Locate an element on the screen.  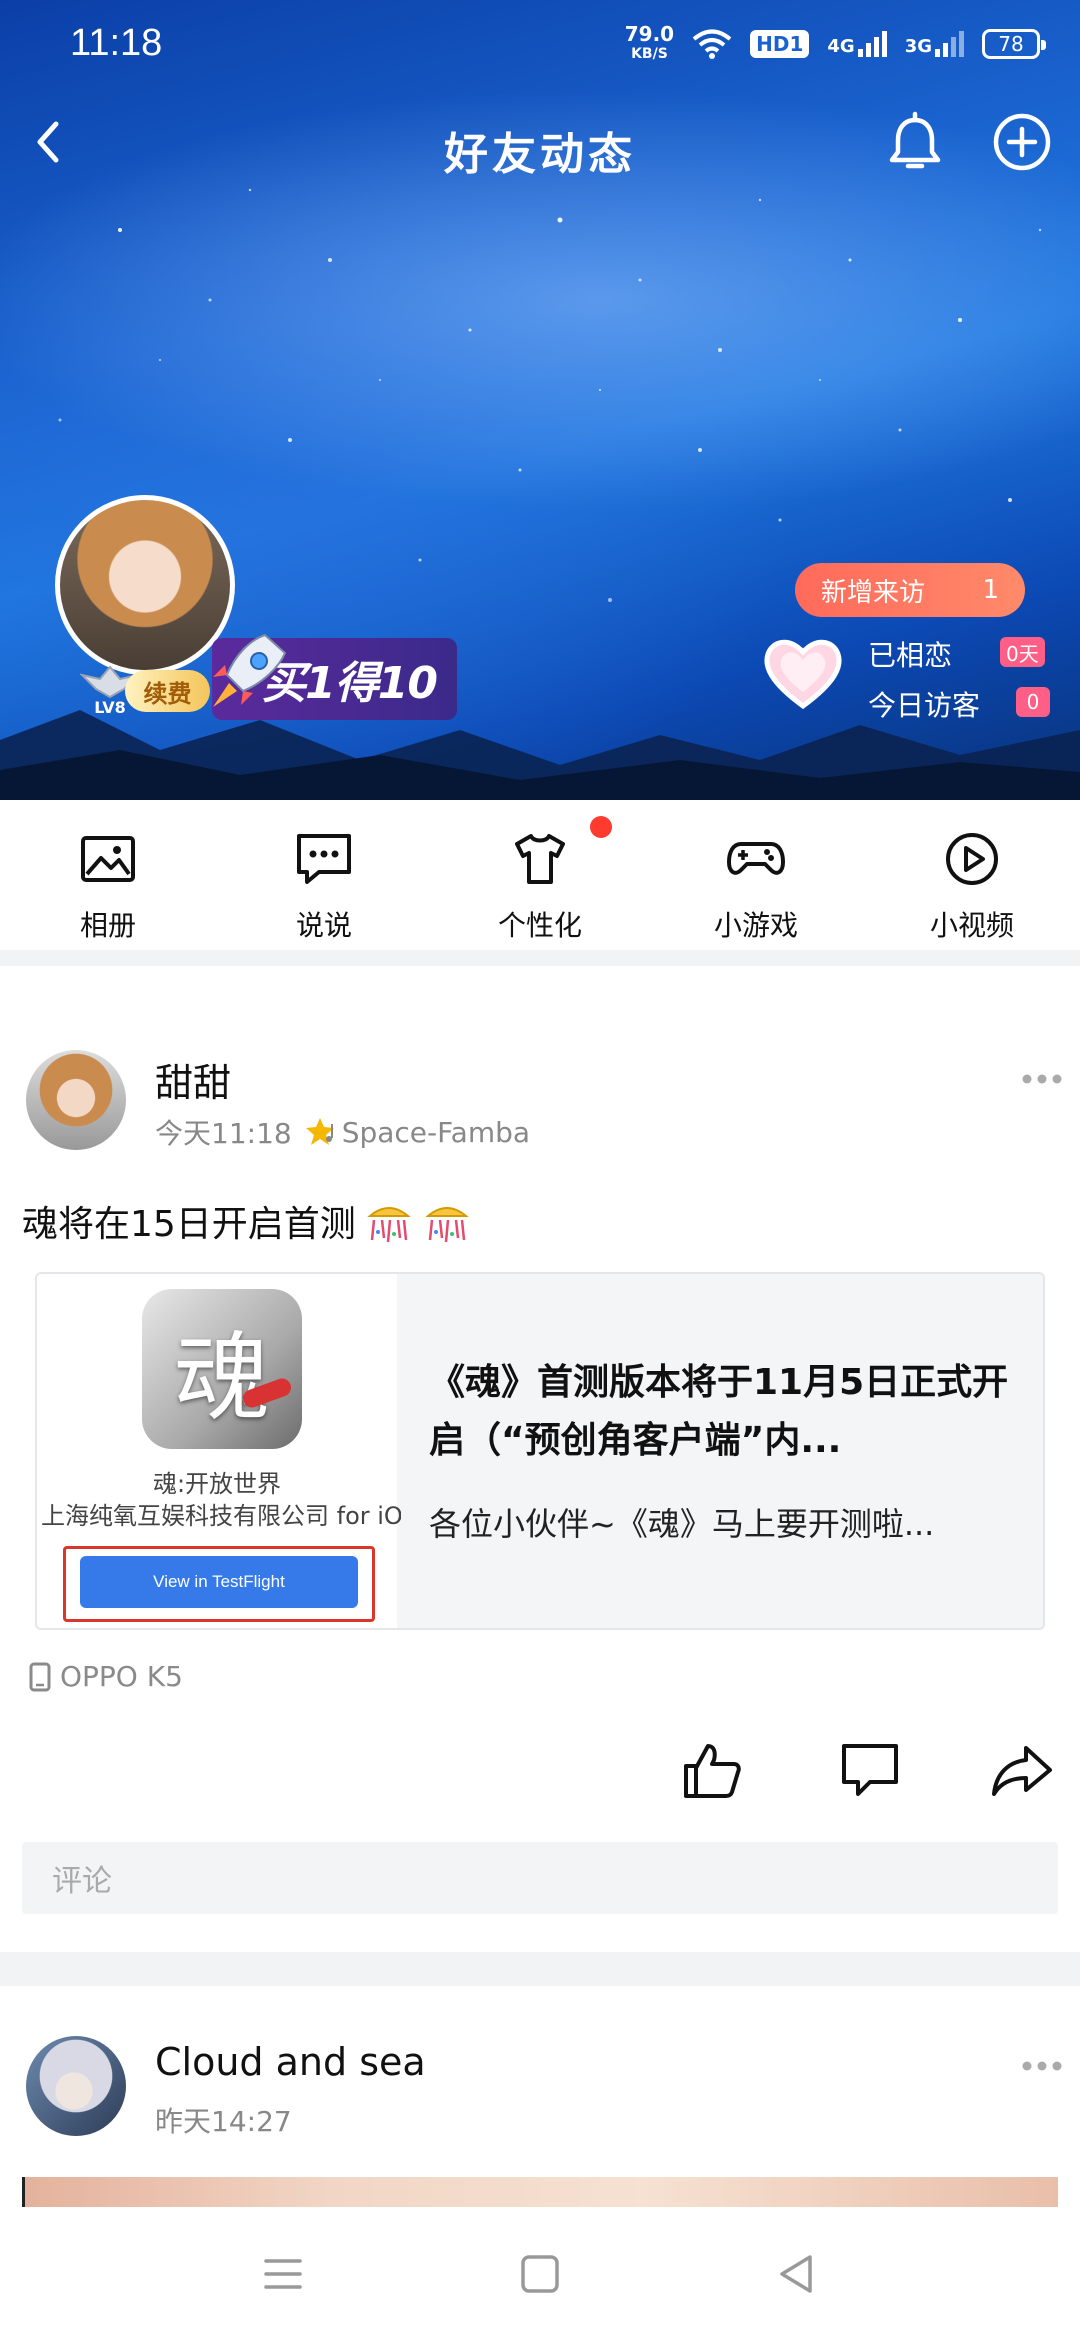
network-speed: 79.0 KB/S is located at coordinates (649, 44).